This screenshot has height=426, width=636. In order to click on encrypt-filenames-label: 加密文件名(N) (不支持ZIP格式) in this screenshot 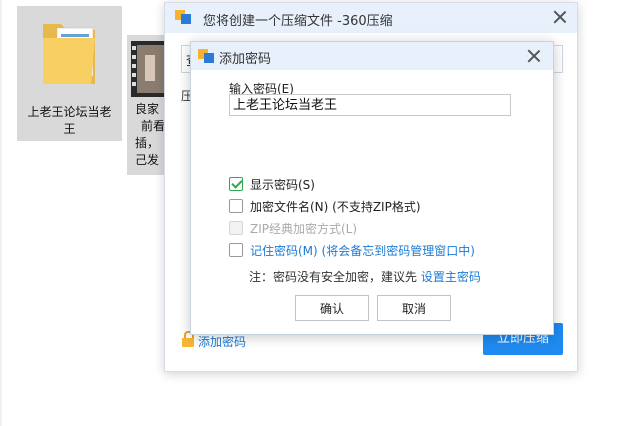, I will do `click(335, 207)`.